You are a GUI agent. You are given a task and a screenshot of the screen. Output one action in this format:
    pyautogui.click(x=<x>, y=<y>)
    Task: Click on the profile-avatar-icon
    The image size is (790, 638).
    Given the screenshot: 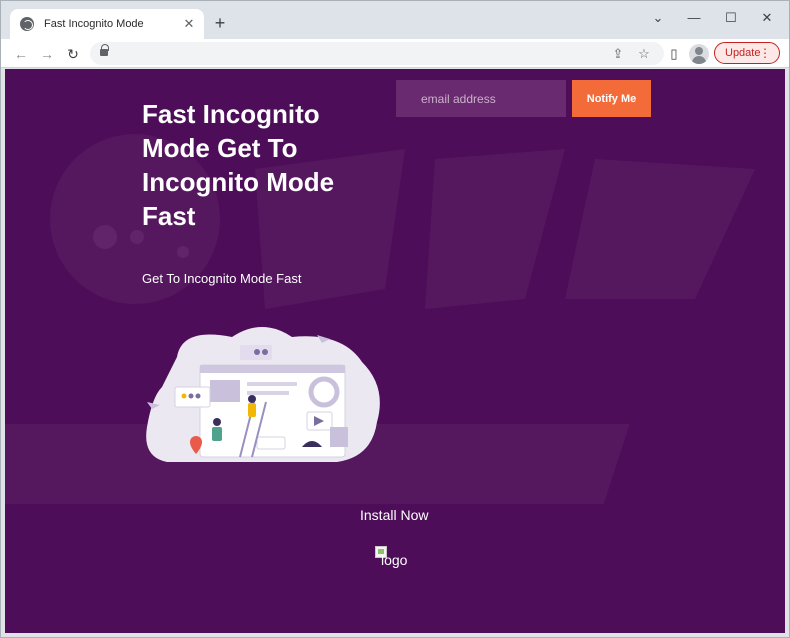 What is the action you would take?
    pyautogui.click(x=699, y=54)
    